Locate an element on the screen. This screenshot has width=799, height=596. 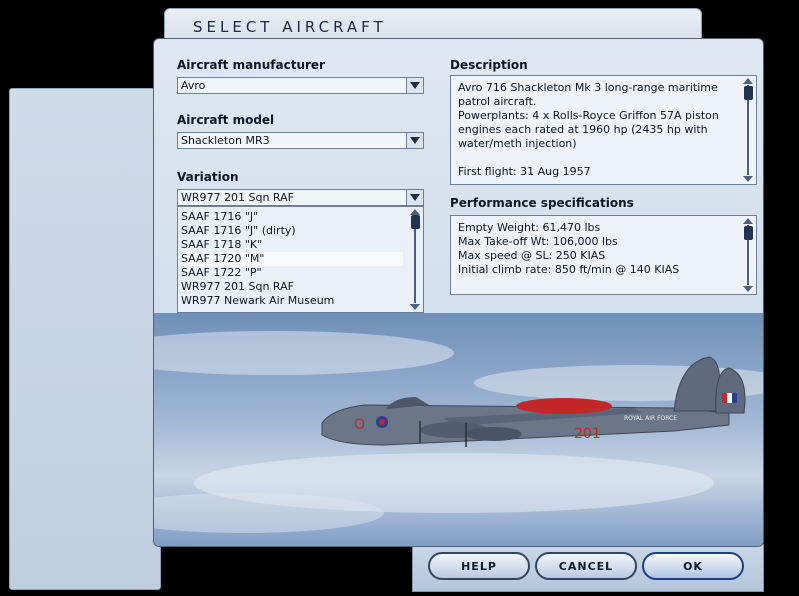
variation-value: WR977 201 Sqn RAF is located at coordinates (237, 197).